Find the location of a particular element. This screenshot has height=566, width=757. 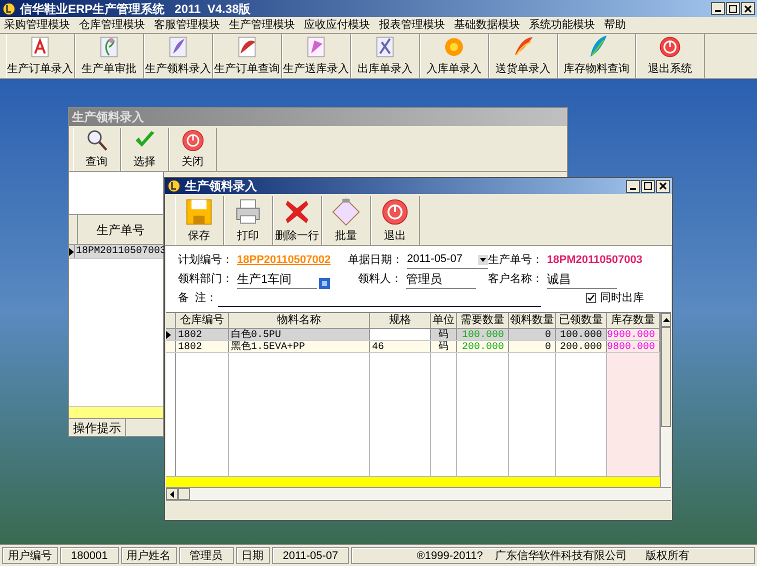

window-title: 信华鞋业ERP生产管理系统 2011 V4.38版 is located at coordinates (135, 9).